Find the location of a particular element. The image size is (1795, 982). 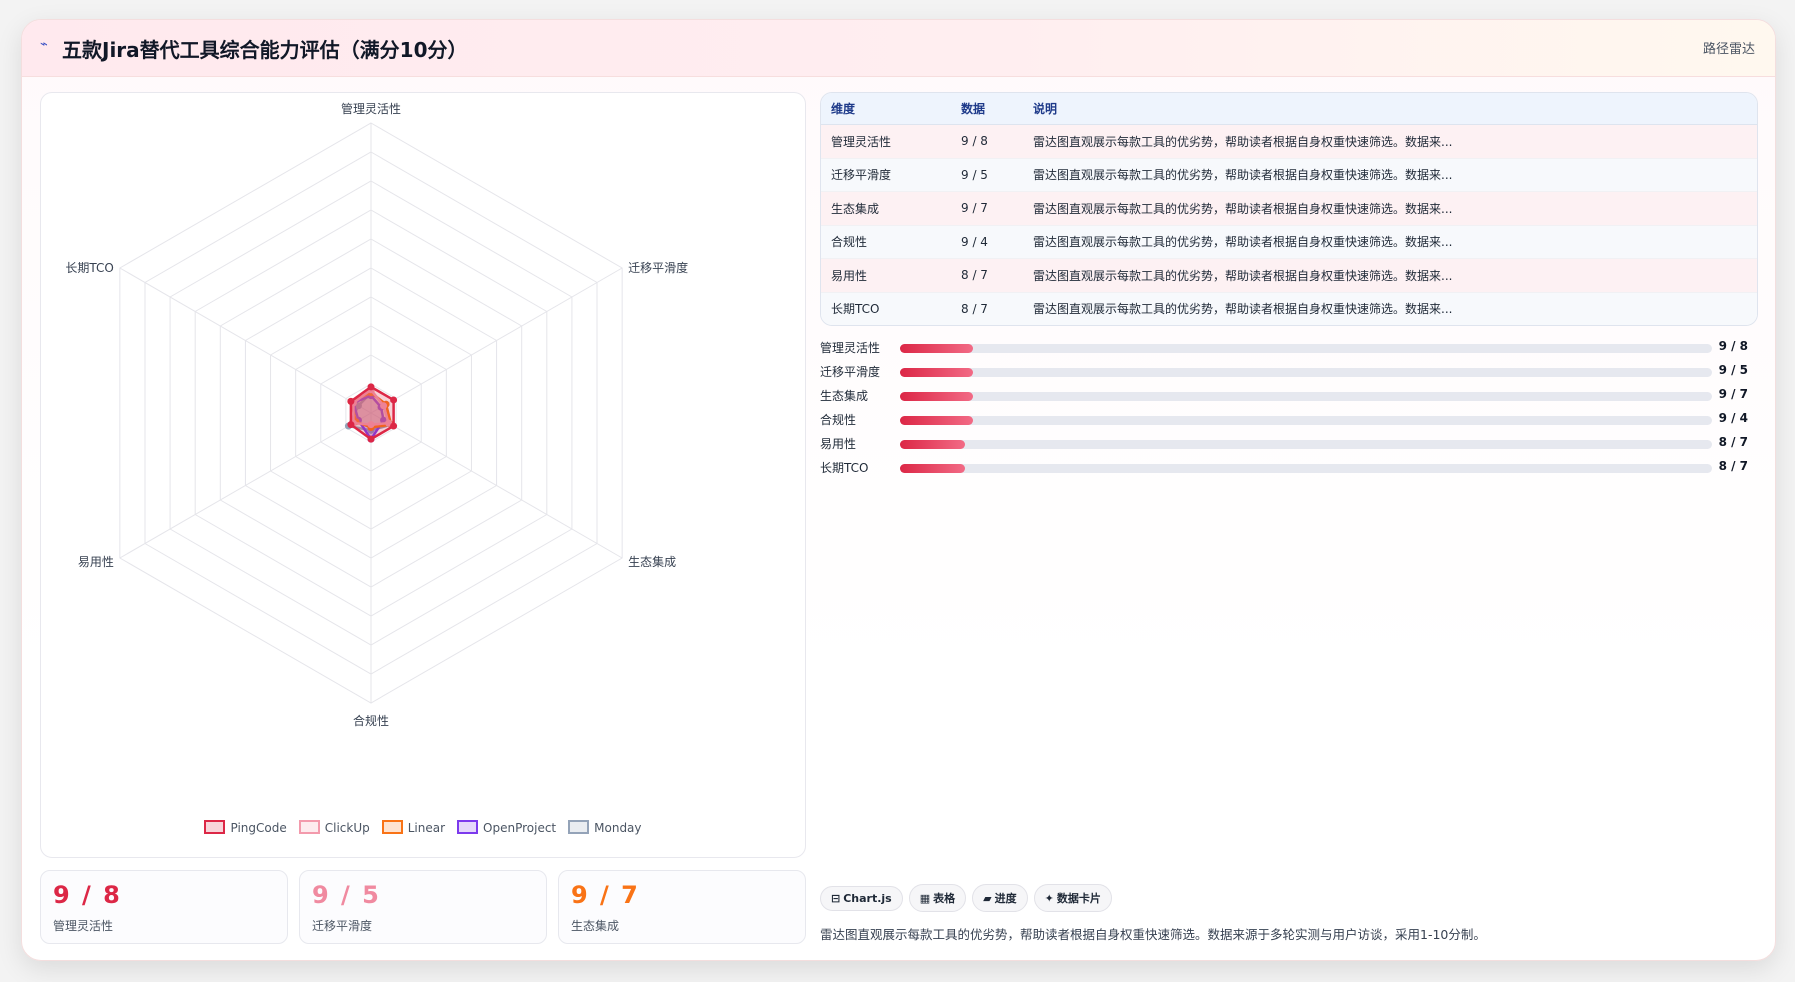

progress-row: 管理灵活性 9 / 8 is located at coordinates (1288, 348).